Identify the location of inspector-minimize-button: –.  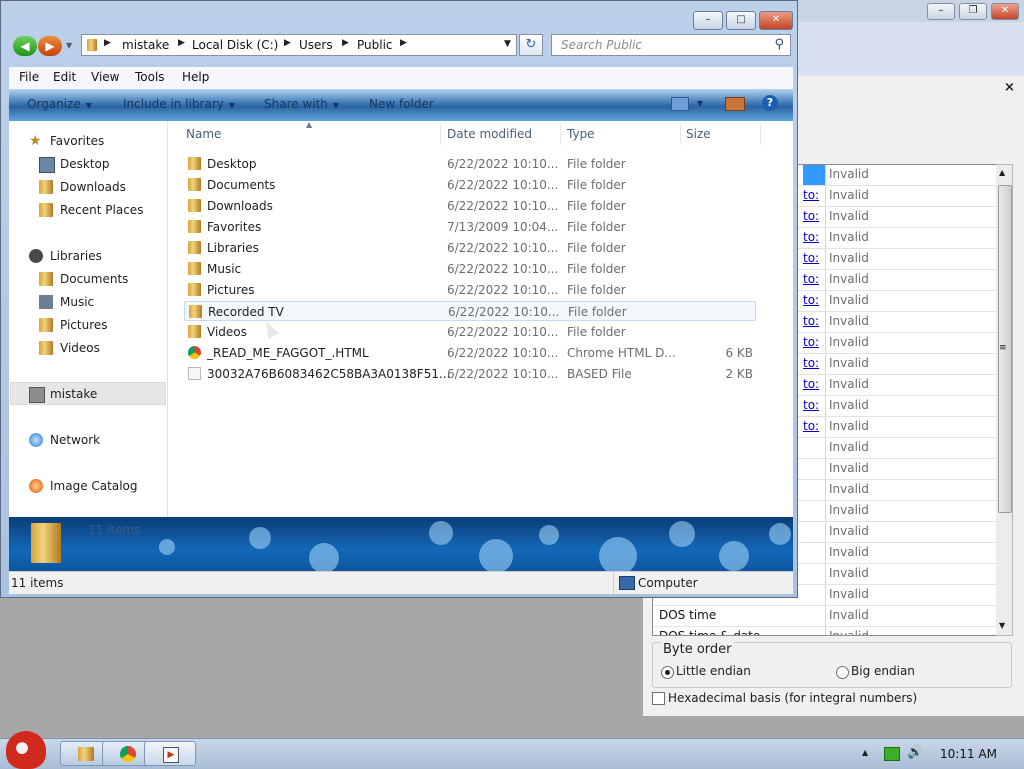
(941, 11).